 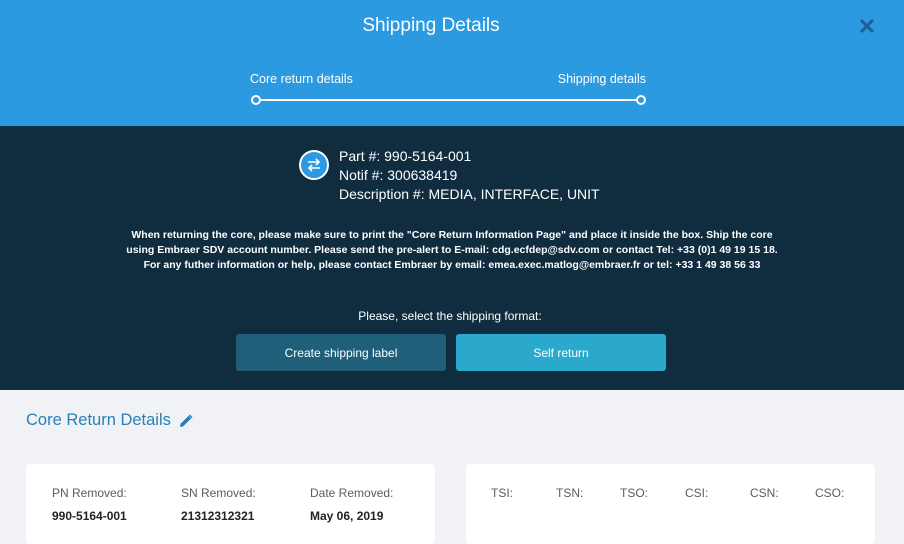 What do you see at coordinates (256, 100) in the screenshot?
I see `step-dot-core-return` at bounding box center [256, 100].